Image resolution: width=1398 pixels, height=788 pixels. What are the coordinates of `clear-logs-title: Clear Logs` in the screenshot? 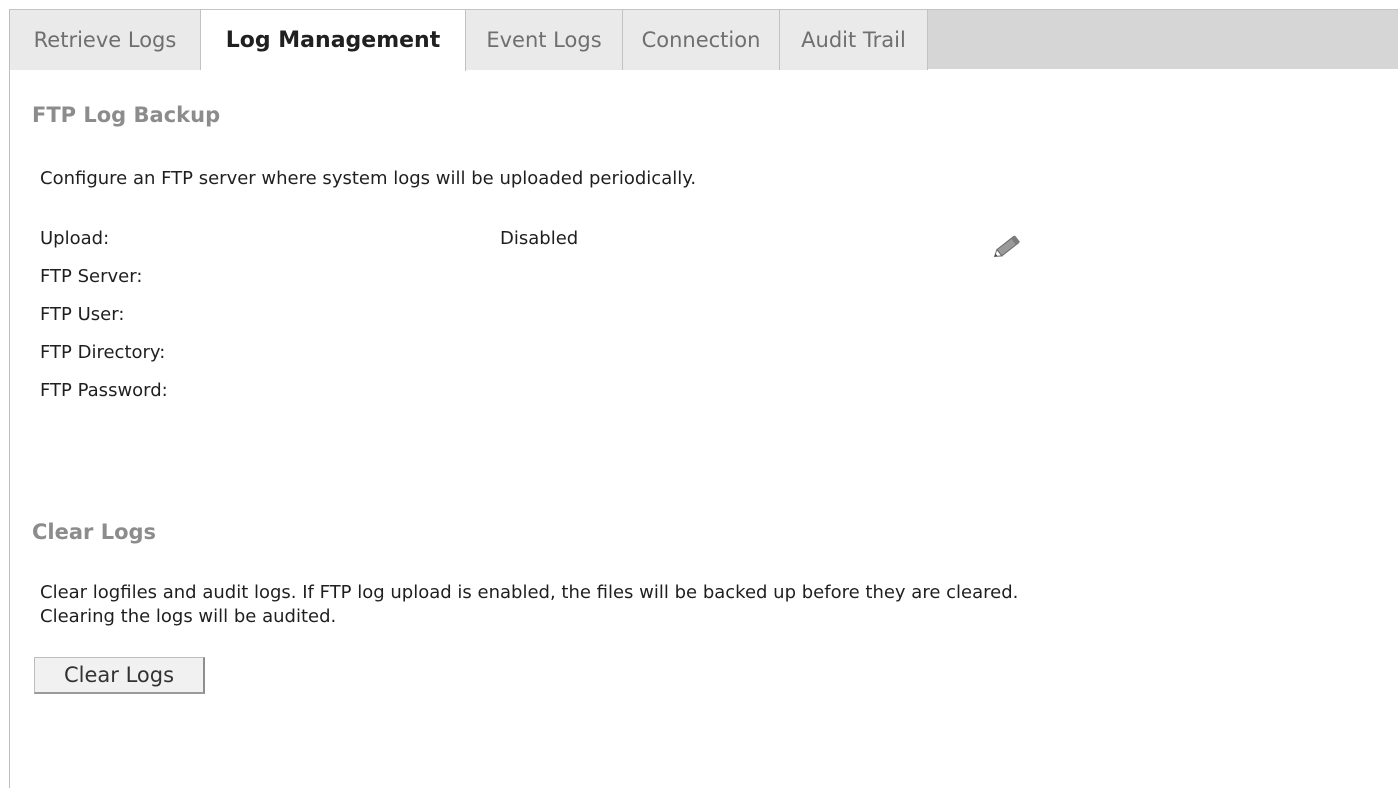 It's located at (94, 532).